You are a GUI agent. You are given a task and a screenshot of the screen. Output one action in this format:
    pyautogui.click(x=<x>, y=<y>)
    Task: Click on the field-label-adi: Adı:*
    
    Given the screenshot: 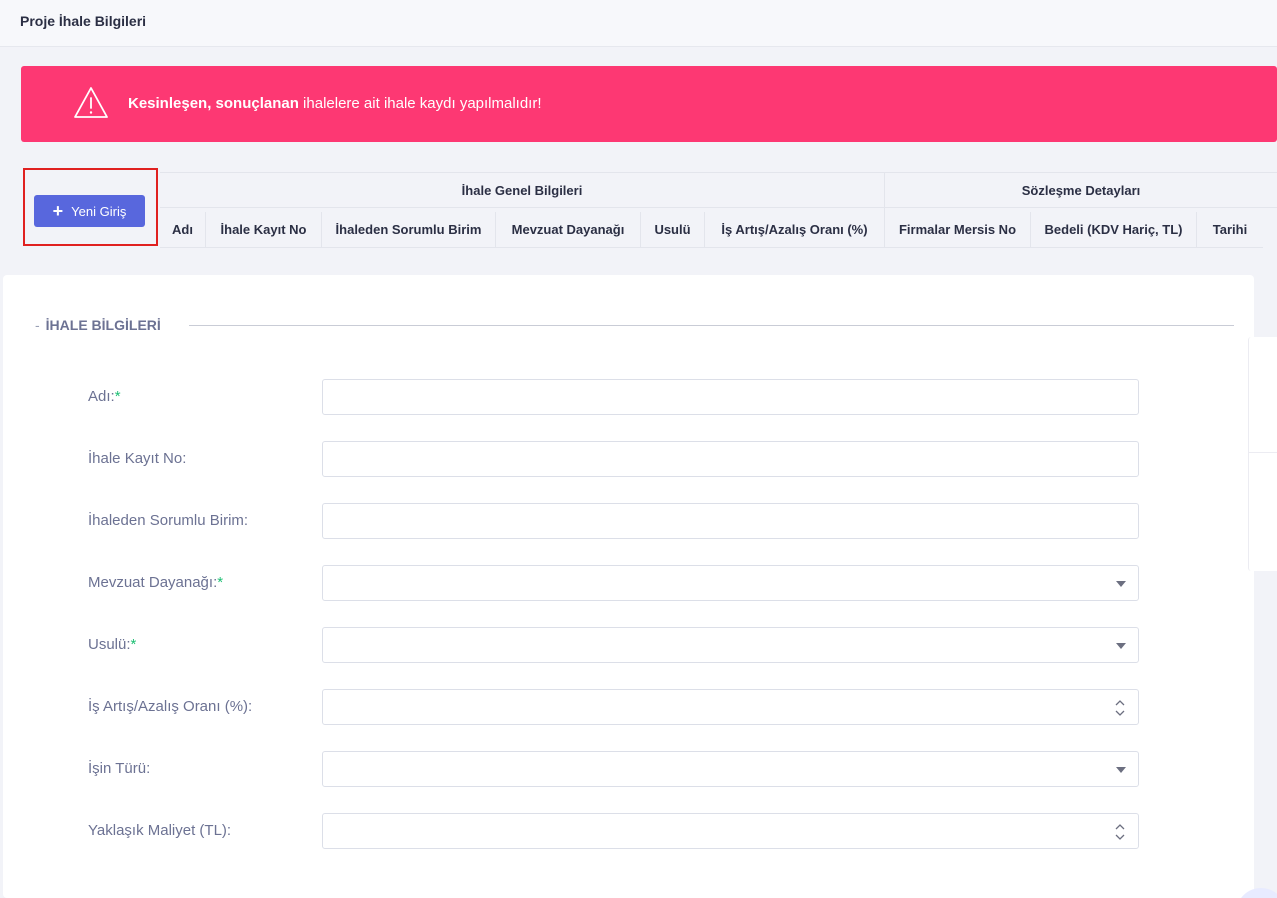 What is the action you would take?
    pyautogui.click(x=104, y=396)
    